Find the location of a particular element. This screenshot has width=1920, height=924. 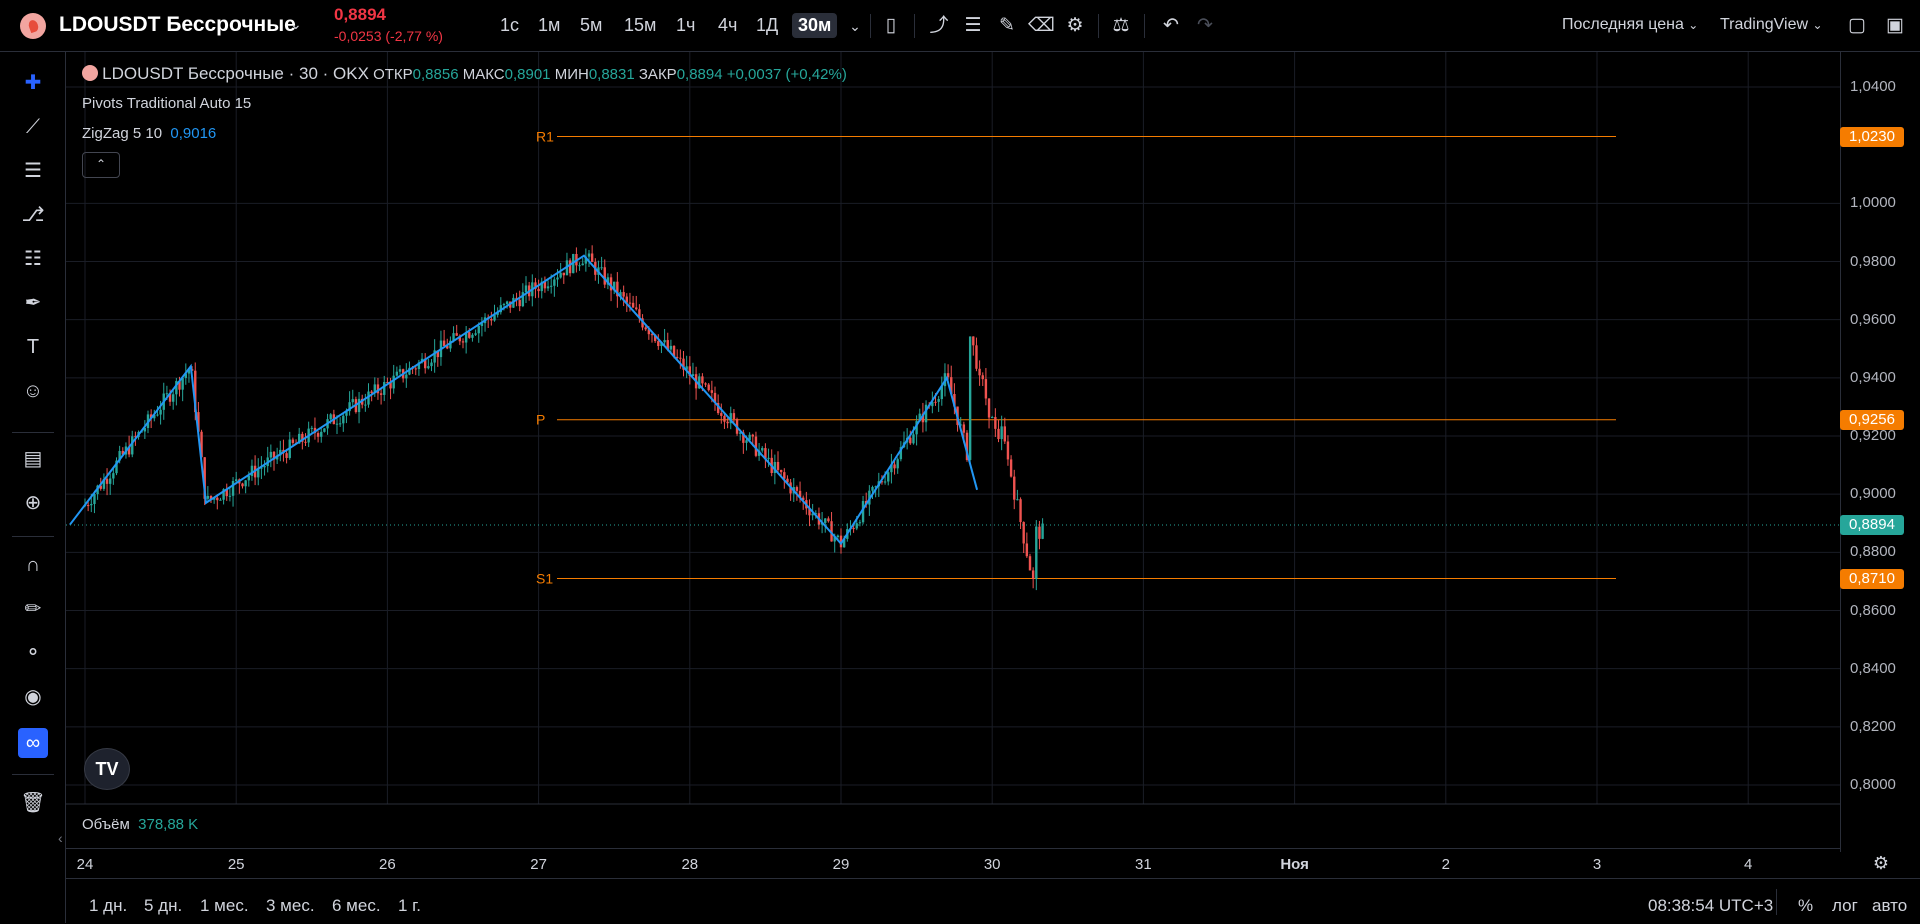

compare-icon: ⚖ is located at coordinates (1121, 26).